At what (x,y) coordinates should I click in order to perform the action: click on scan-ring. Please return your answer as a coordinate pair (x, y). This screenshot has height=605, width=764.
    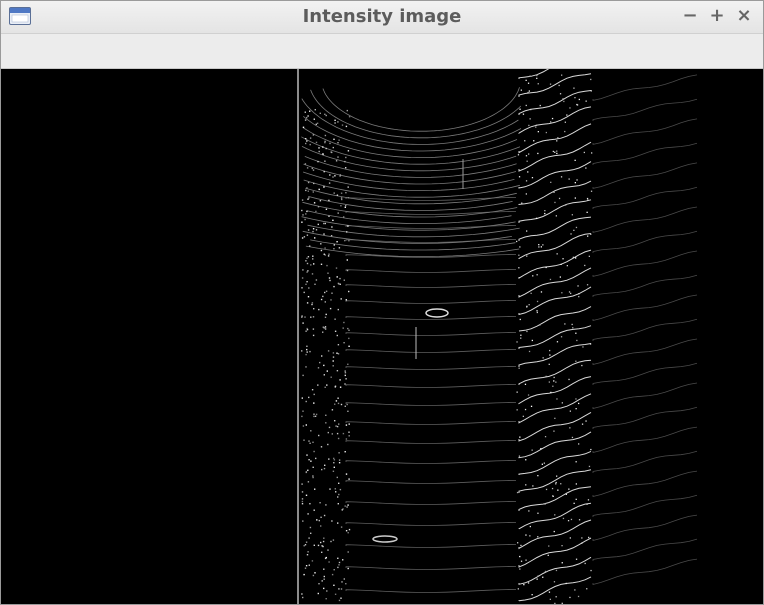
    Looking at the image, I should click on (407, 237).